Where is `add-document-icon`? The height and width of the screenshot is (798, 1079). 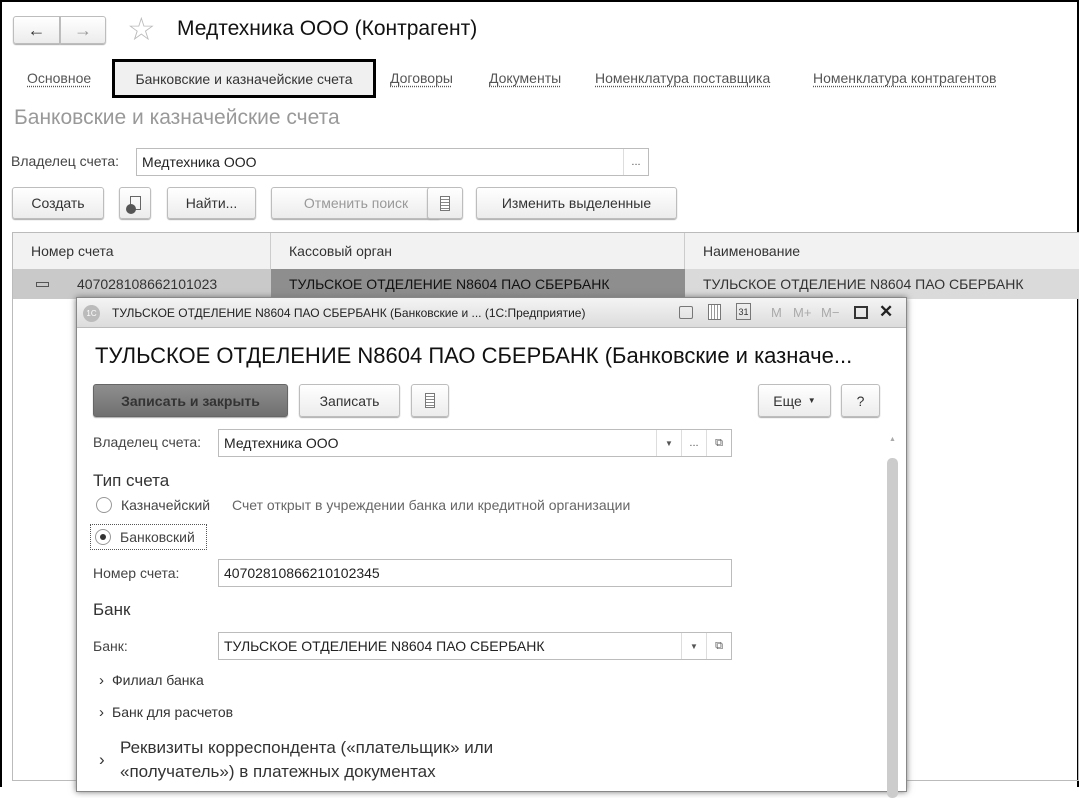 add-document-icon is located at coordinates (133, 205).